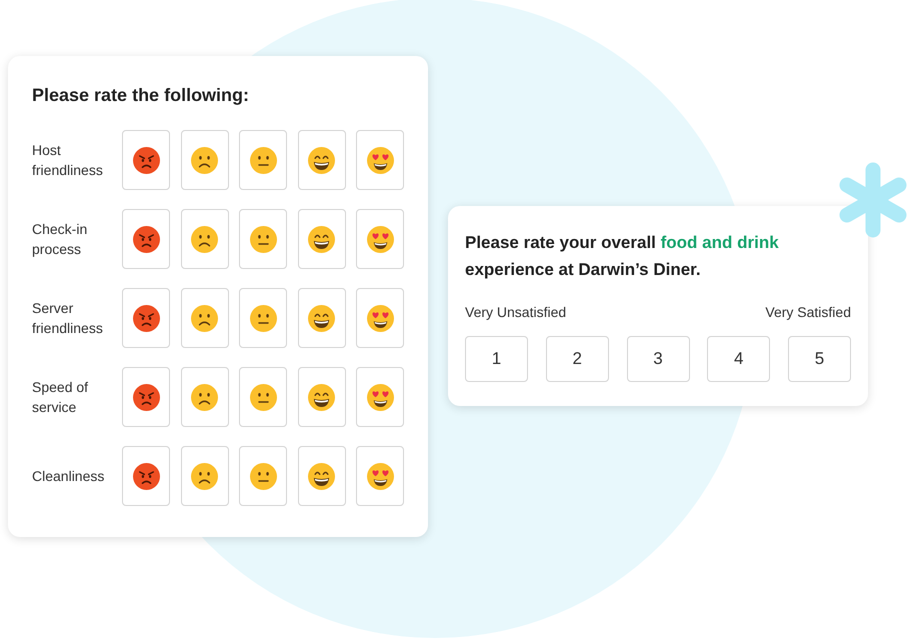 Image resolution: width=908 pixels, height=640 pixels. Describe the element at coordinates (496, 359) in the screenshot. I see `rating-number-button: 1` at that location.